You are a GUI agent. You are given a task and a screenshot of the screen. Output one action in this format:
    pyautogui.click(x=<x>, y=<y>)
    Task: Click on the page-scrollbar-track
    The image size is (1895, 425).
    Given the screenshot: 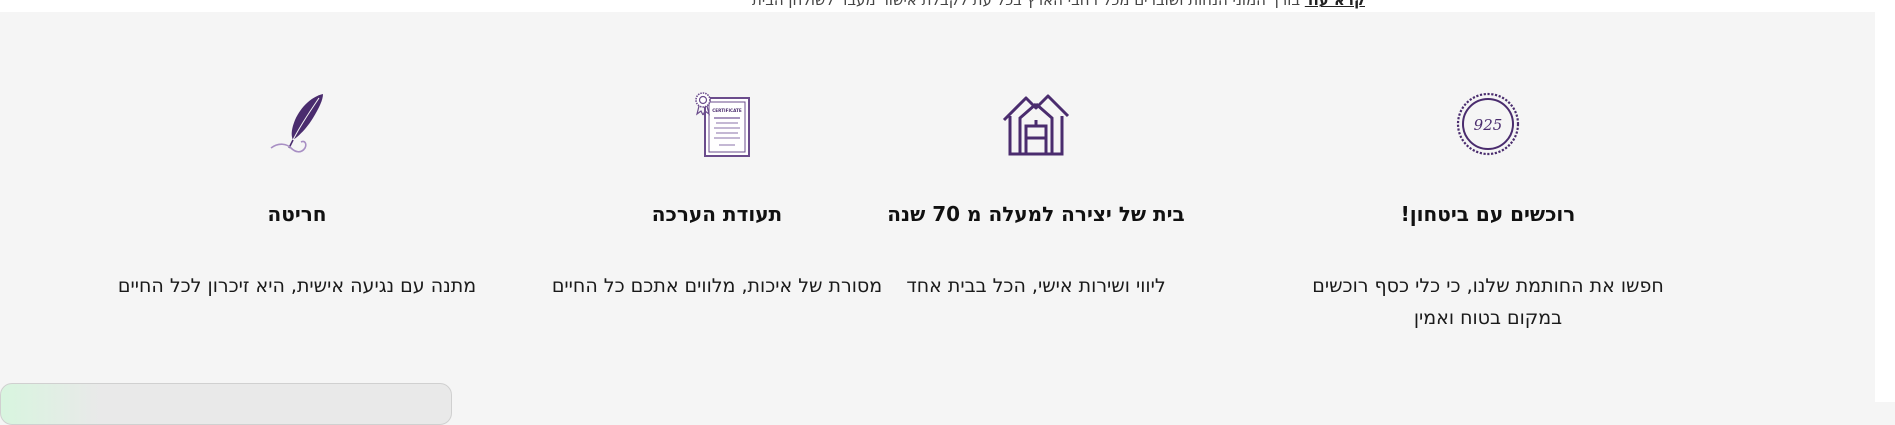 What is the action you would take?
    pyautogui.click(x=1885, y=201)
    